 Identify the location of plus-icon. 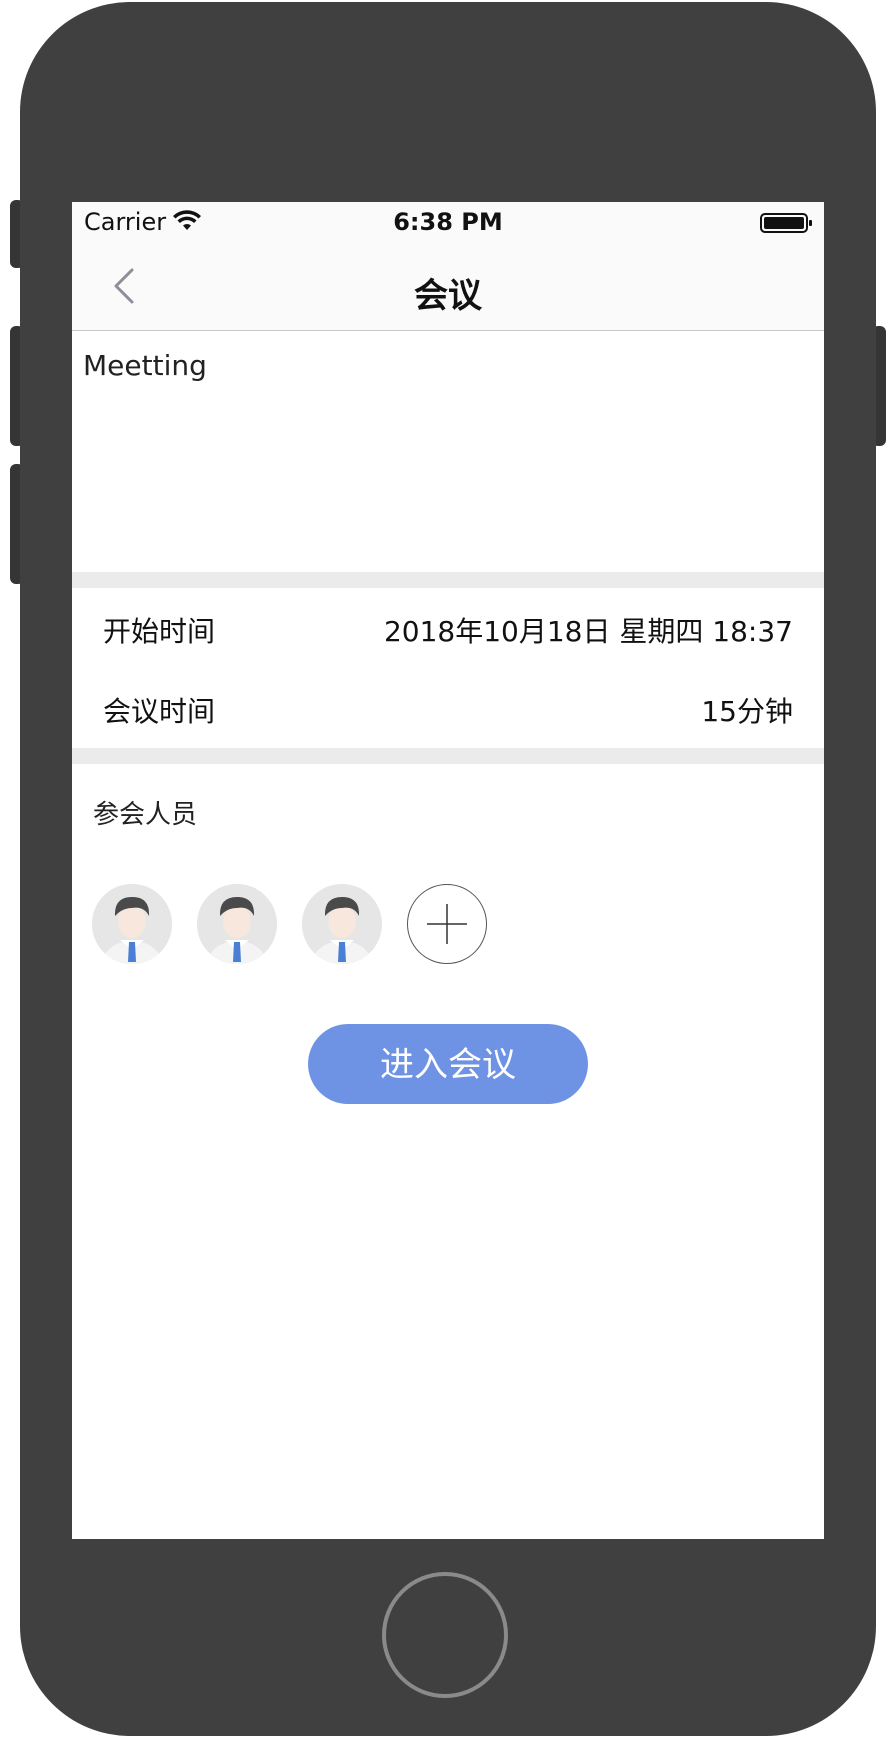
(447, 924).